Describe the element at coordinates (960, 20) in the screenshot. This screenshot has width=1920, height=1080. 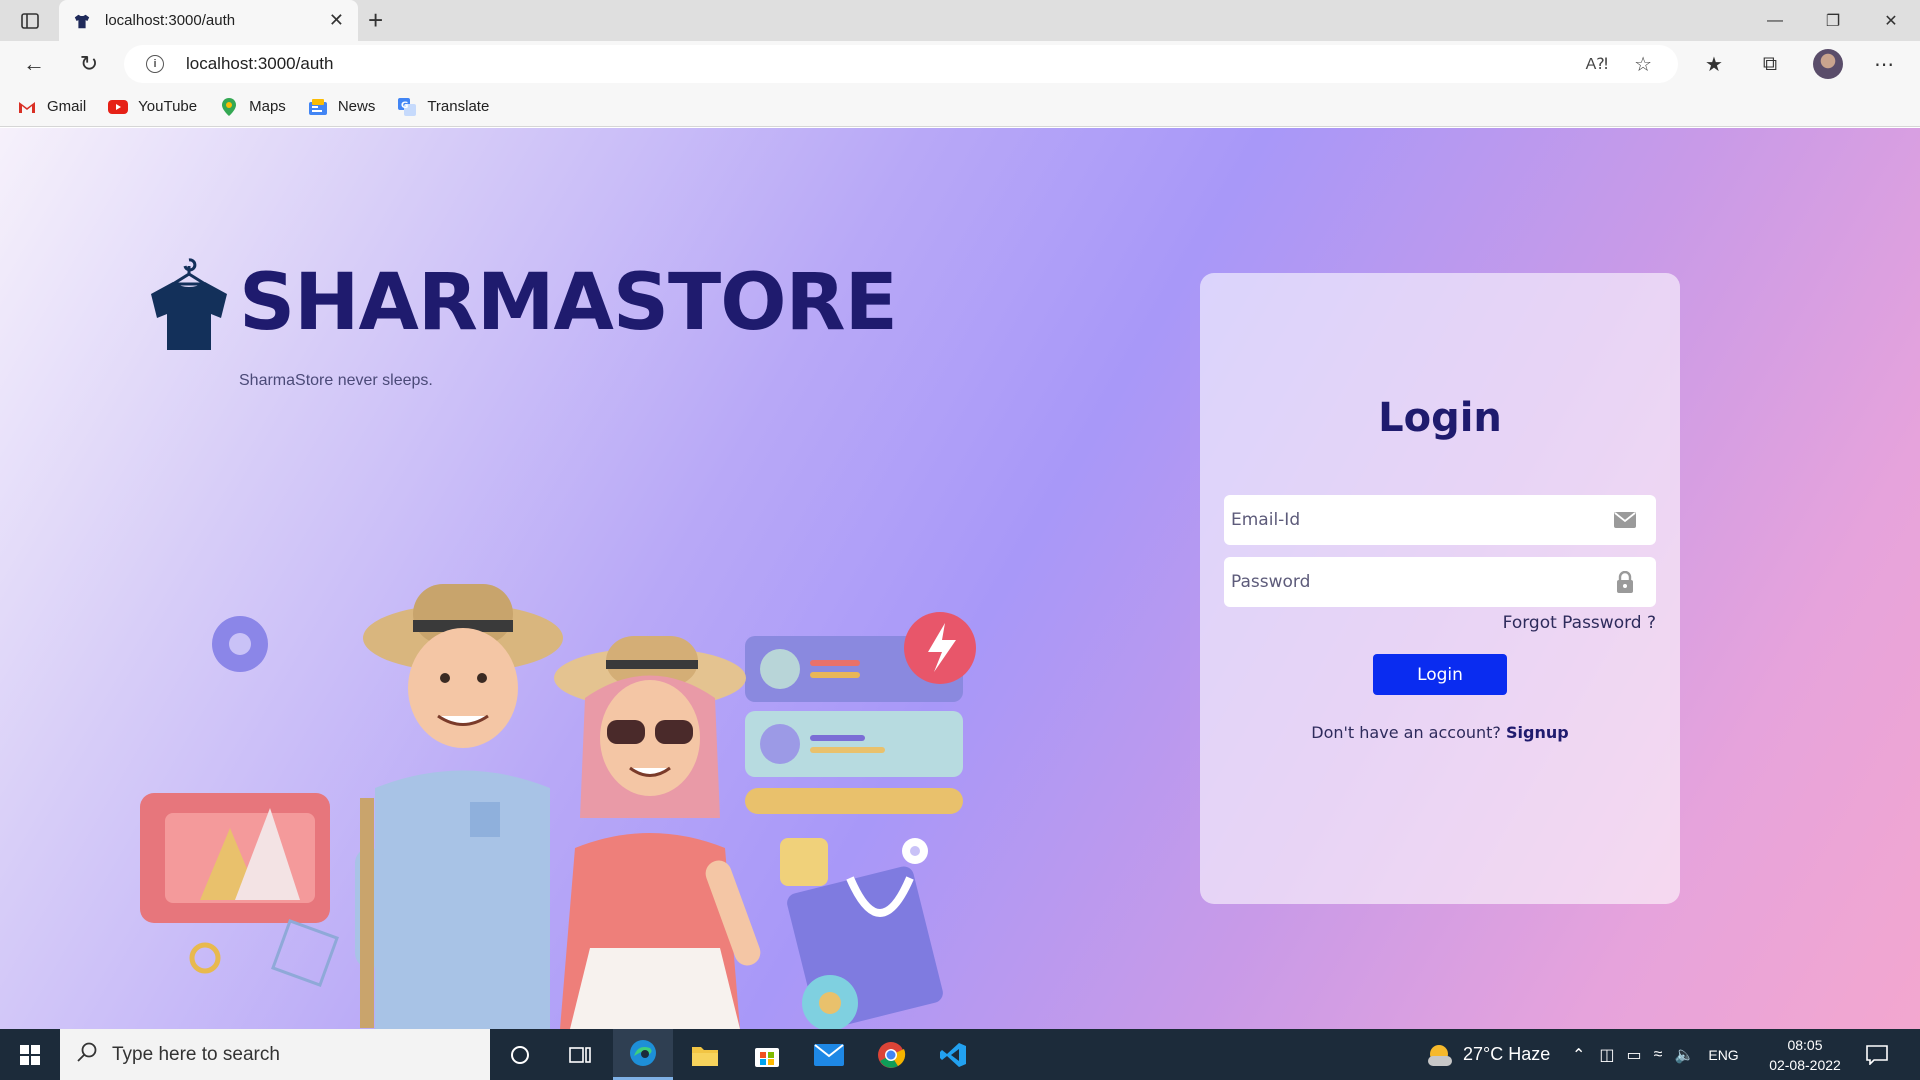
I see `browser-tab-bar: localhost:3000/auth ✕ + — ❐ ✕` at that location.